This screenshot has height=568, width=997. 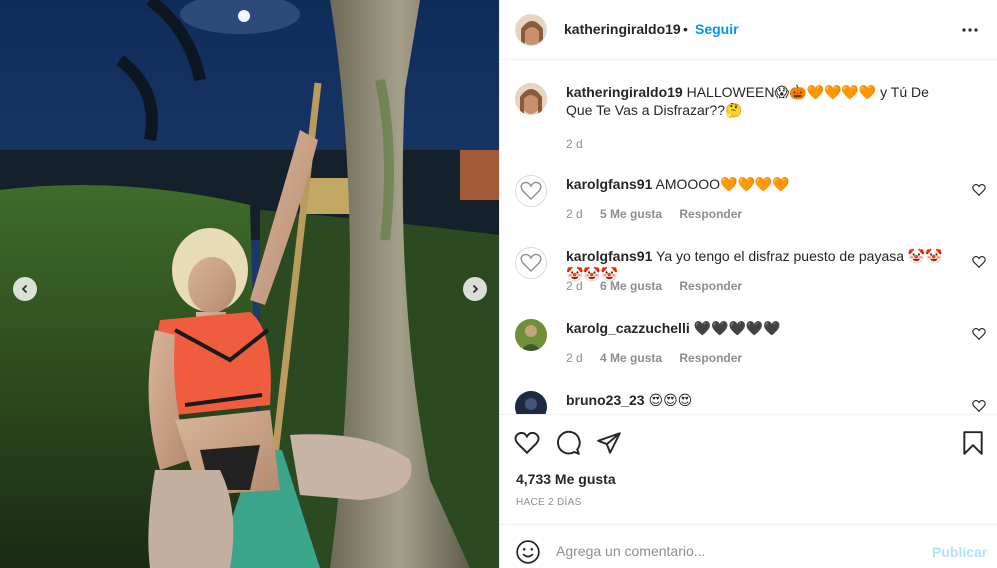 What do you see at coordinates (748, 469) in the screenshot?
I see `post-actions: 4,733 Me gusta HACE 2 DÍAS` at bounding box center [748, 469].